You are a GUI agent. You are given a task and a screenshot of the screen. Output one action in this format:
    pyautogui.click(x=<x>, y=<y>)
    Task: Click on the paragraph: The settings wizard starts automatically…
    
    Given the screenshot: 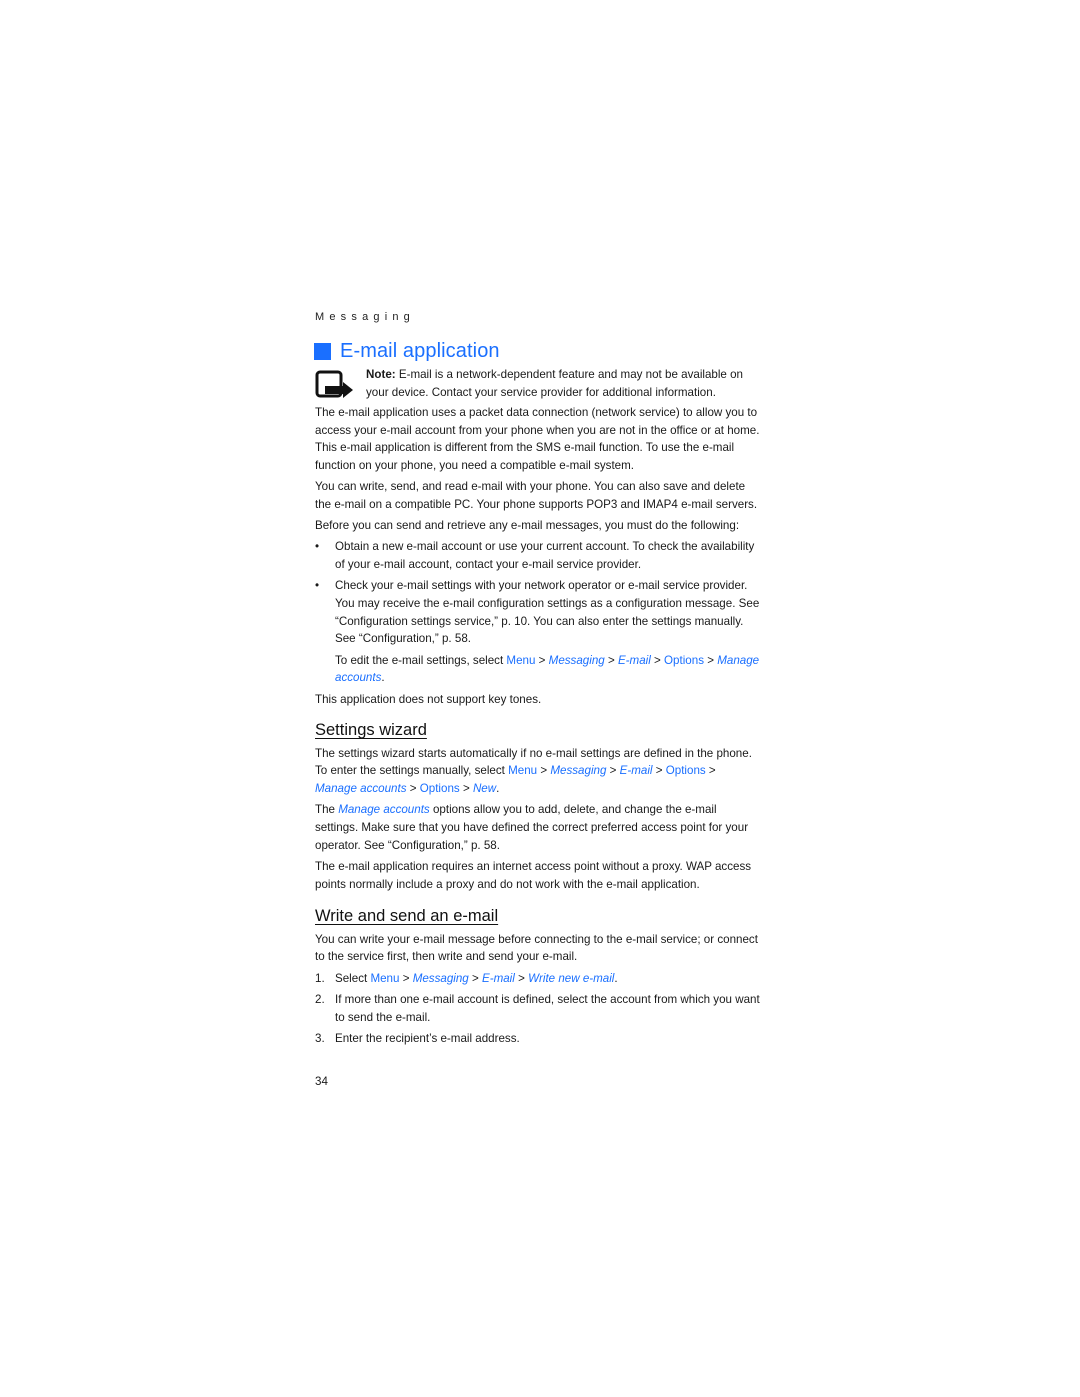 What is the action you would take?
    pyautogui.click(x=533, y=771)
    